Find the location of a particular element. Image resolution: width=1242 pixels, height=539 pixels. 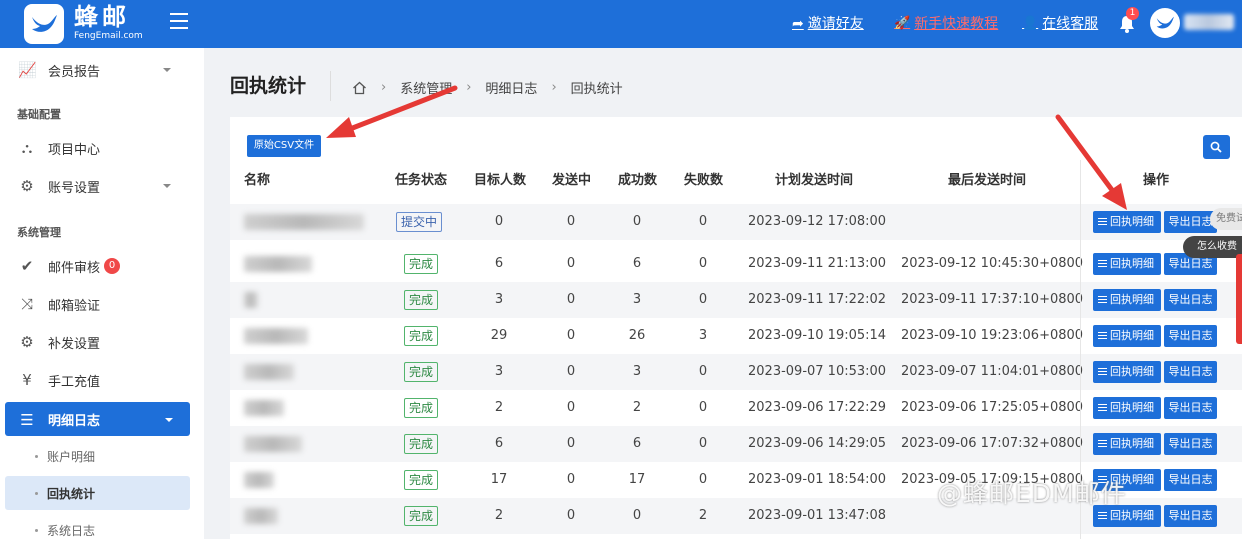

page-title: 回执统计 is located at coordinates (268, 86).